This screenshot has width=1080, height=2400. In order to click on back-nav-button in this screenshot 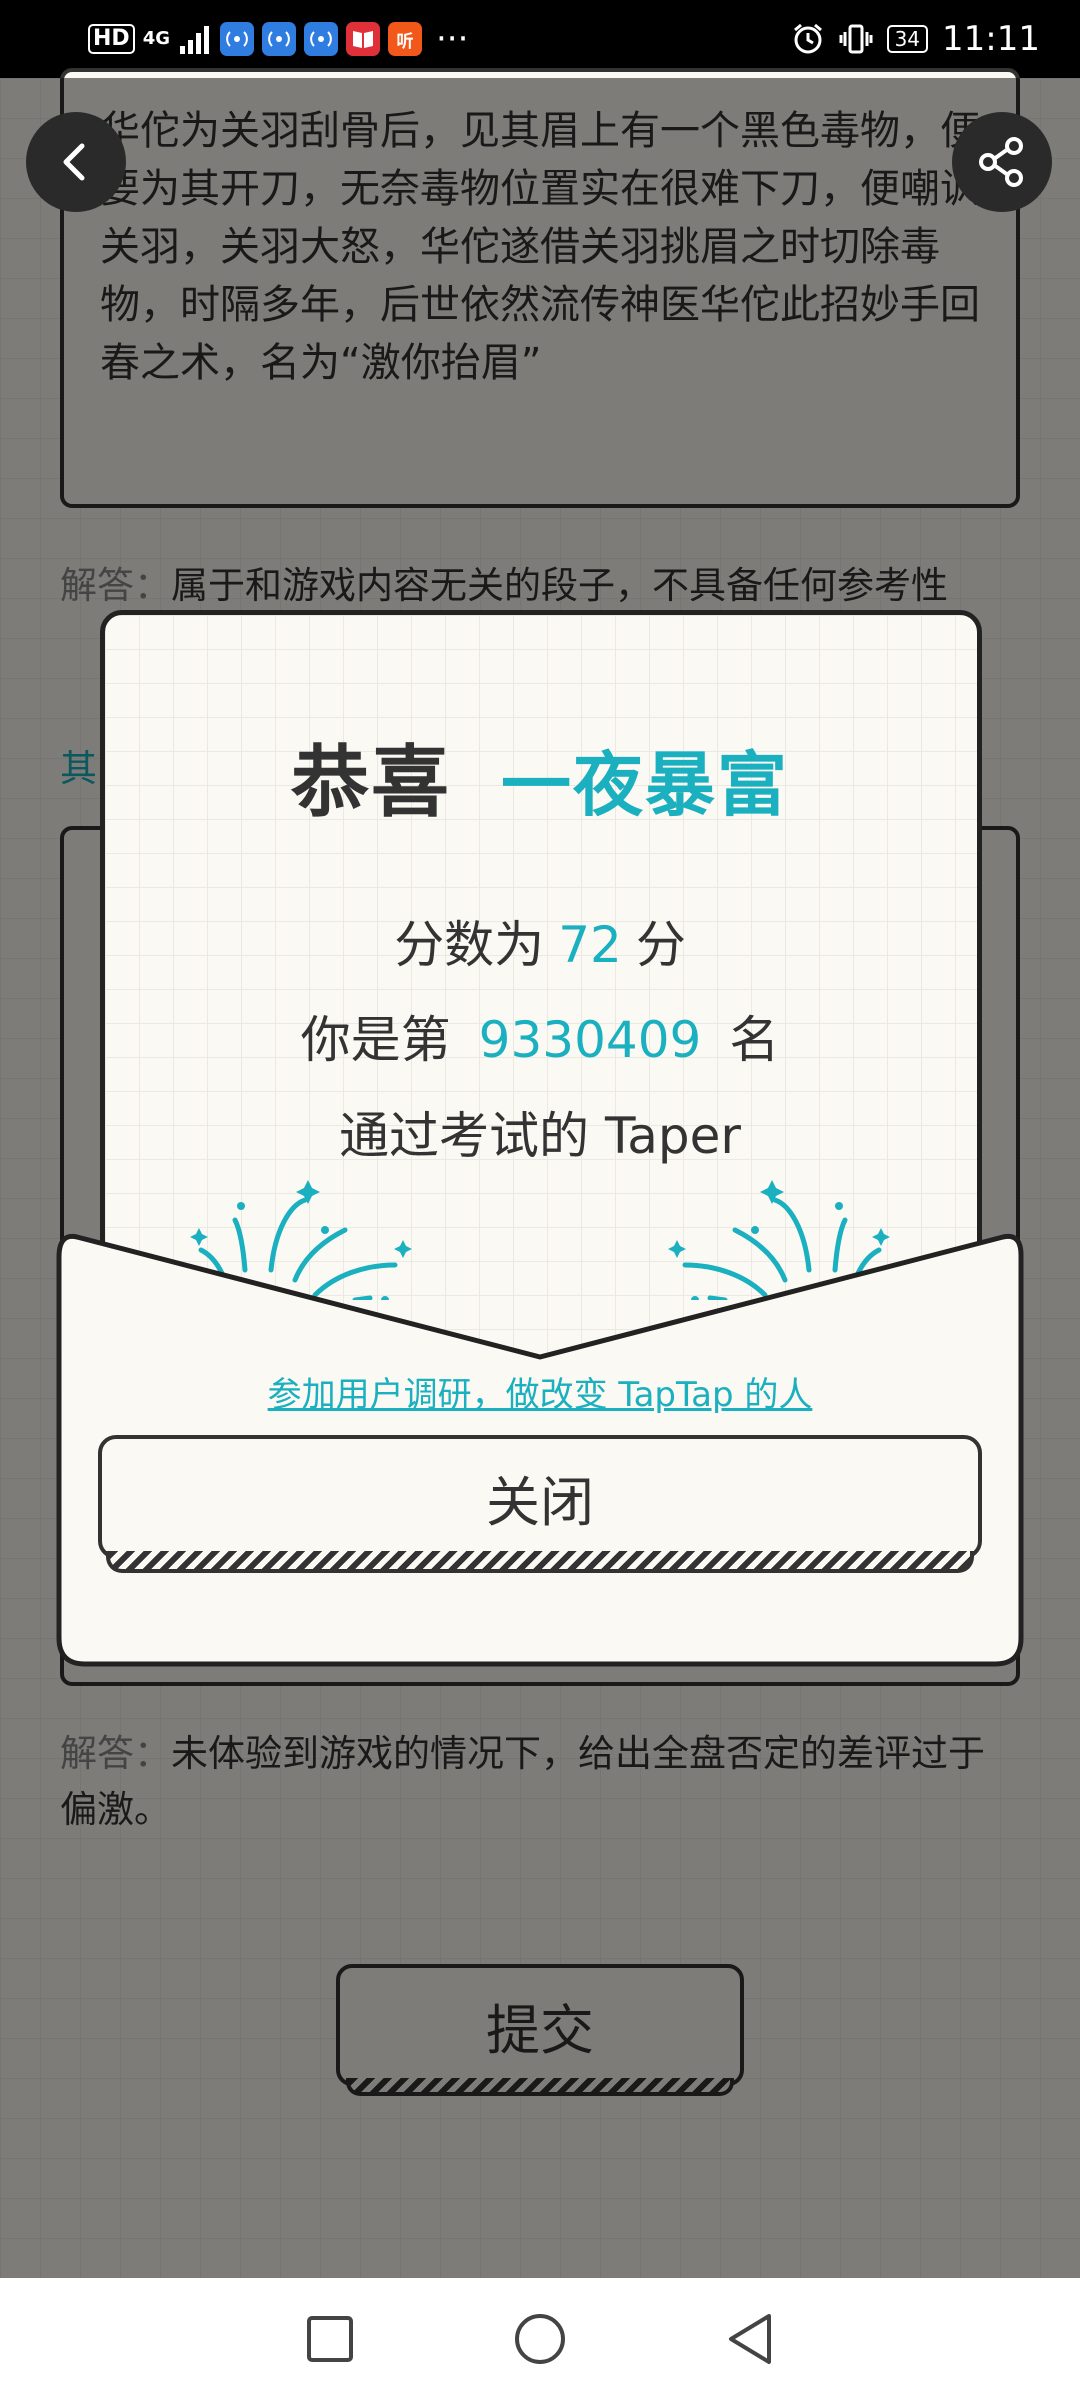, I will do `click(750, 2339)`.